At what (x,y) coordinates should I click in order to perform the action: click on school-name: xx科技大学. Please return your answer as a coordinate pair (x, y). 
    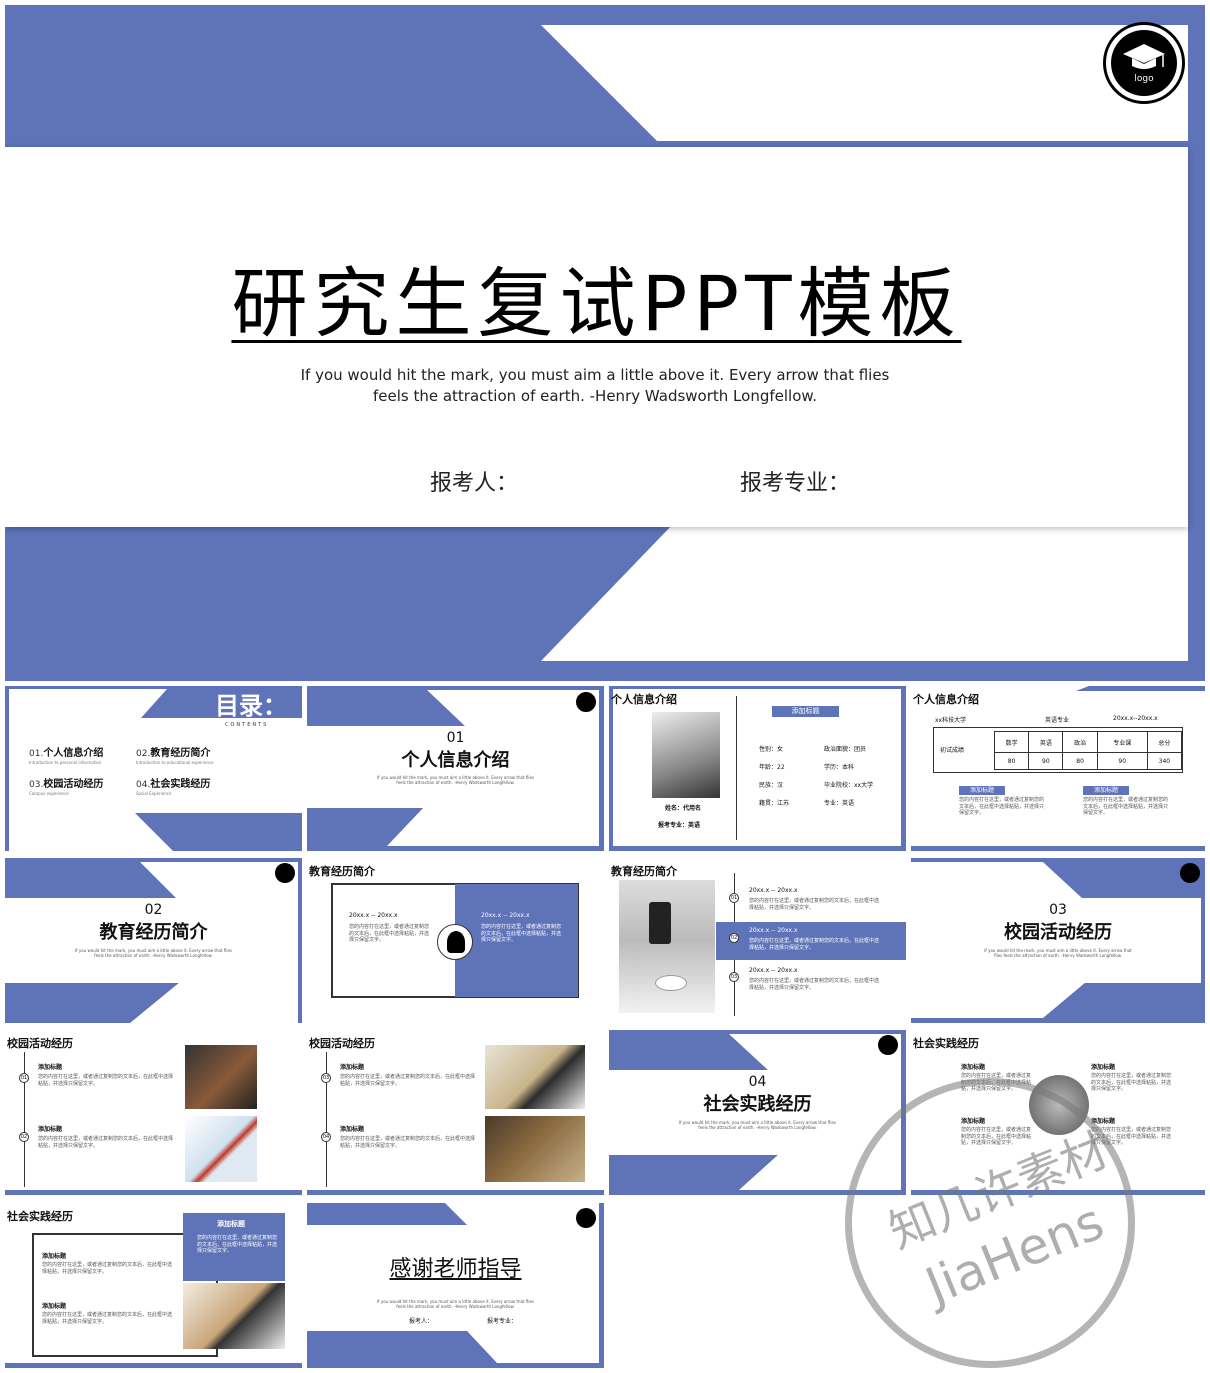
    Looking at the image, I should click on (951, 720).